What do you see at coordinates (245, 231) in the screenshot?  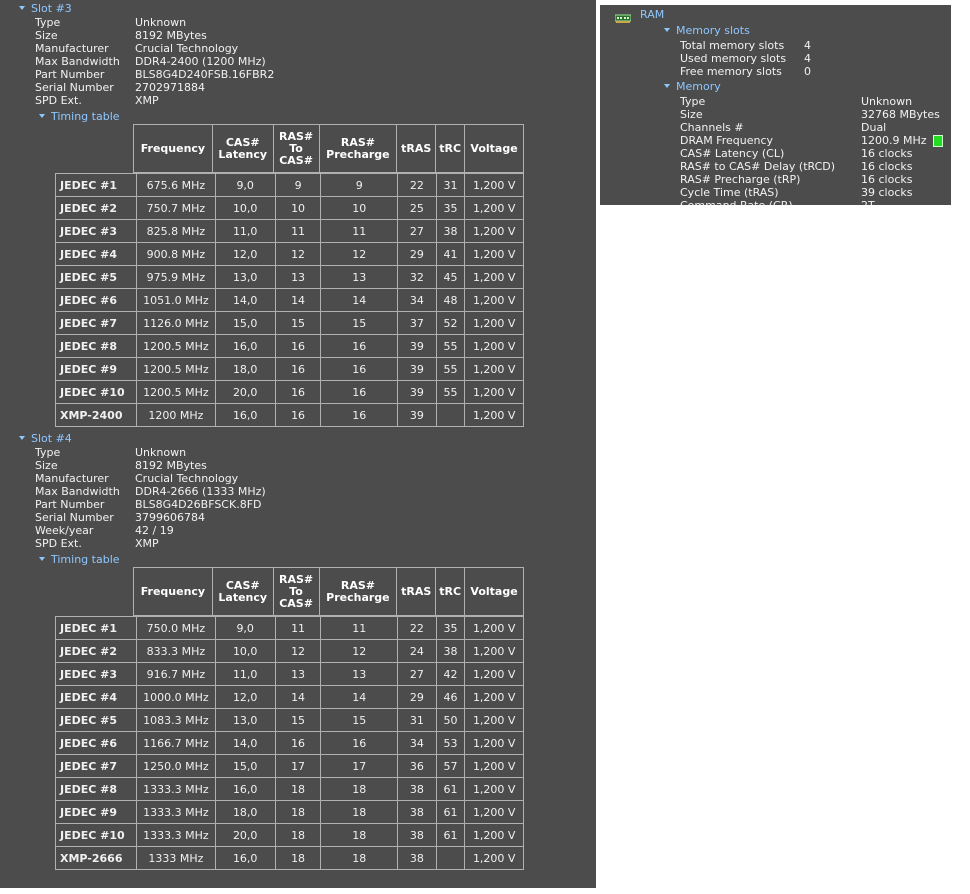 I see `cas-latency-cell: 11,0` at bounding box center [245, 231].